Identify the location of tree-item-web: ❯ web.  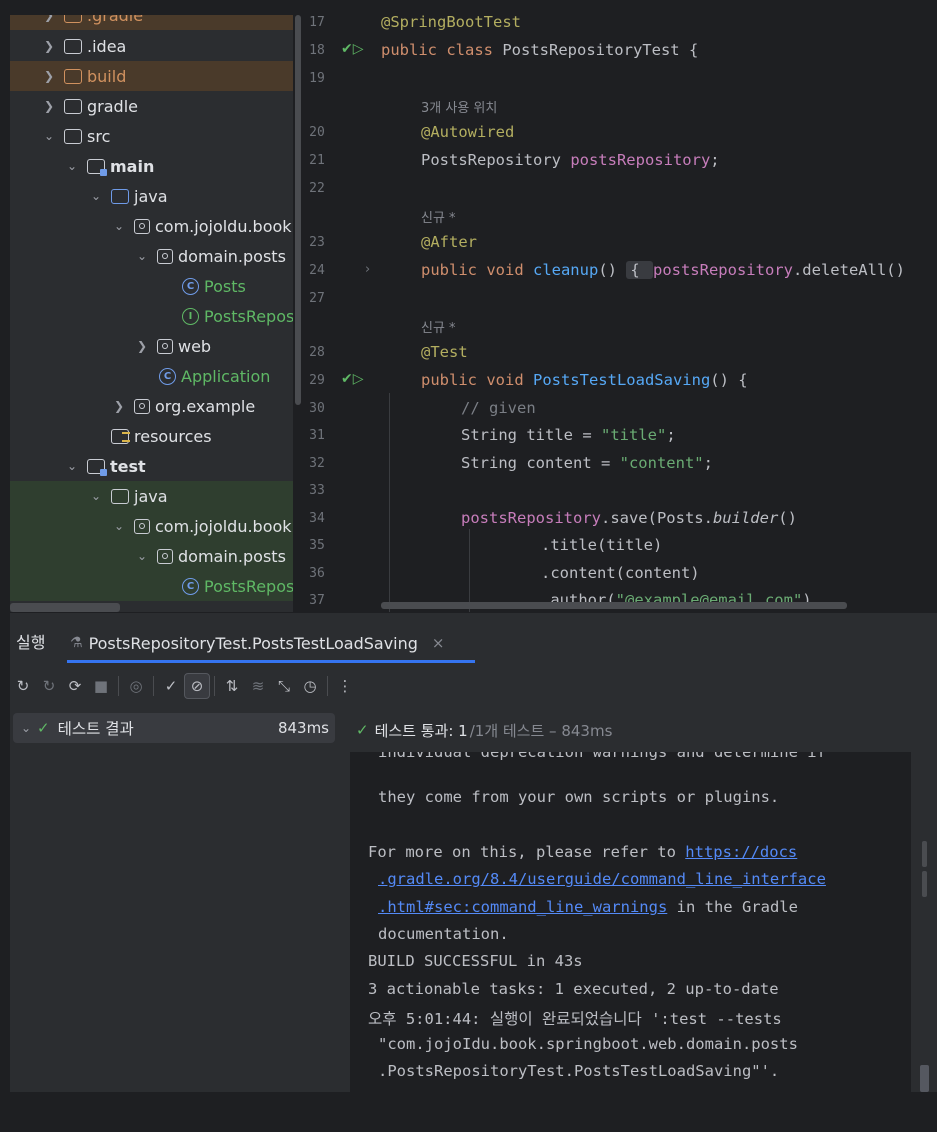
(151, 346).